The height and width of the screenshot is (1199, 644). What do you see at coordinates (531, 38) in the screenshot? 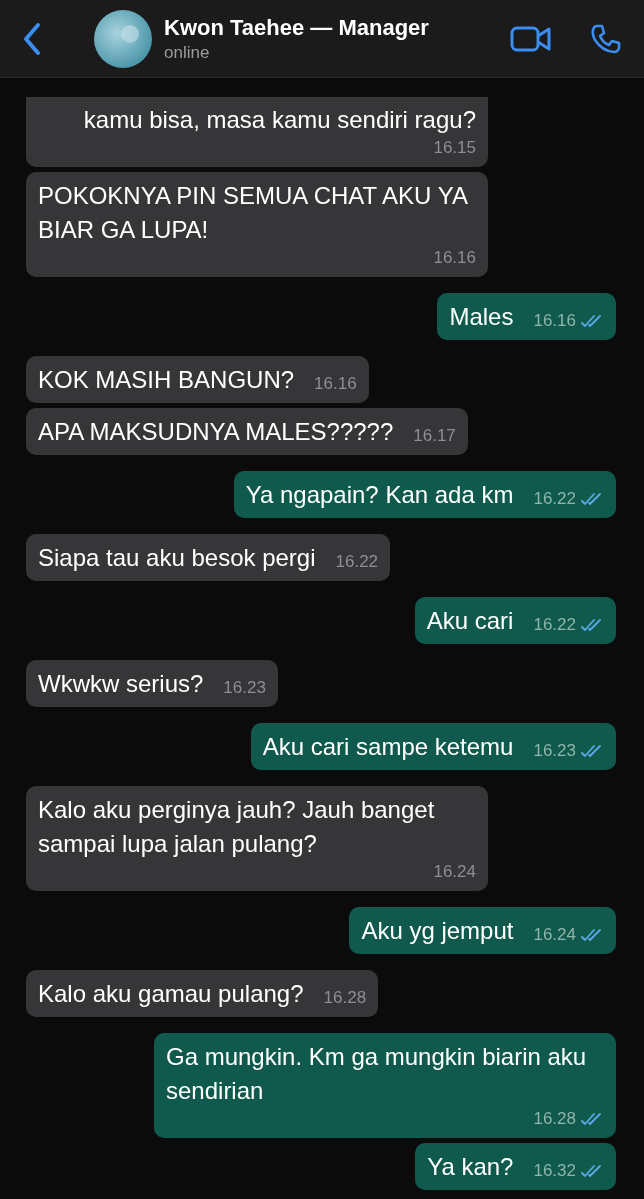
I see `video-call-icon` at bounding box center [531, 38].